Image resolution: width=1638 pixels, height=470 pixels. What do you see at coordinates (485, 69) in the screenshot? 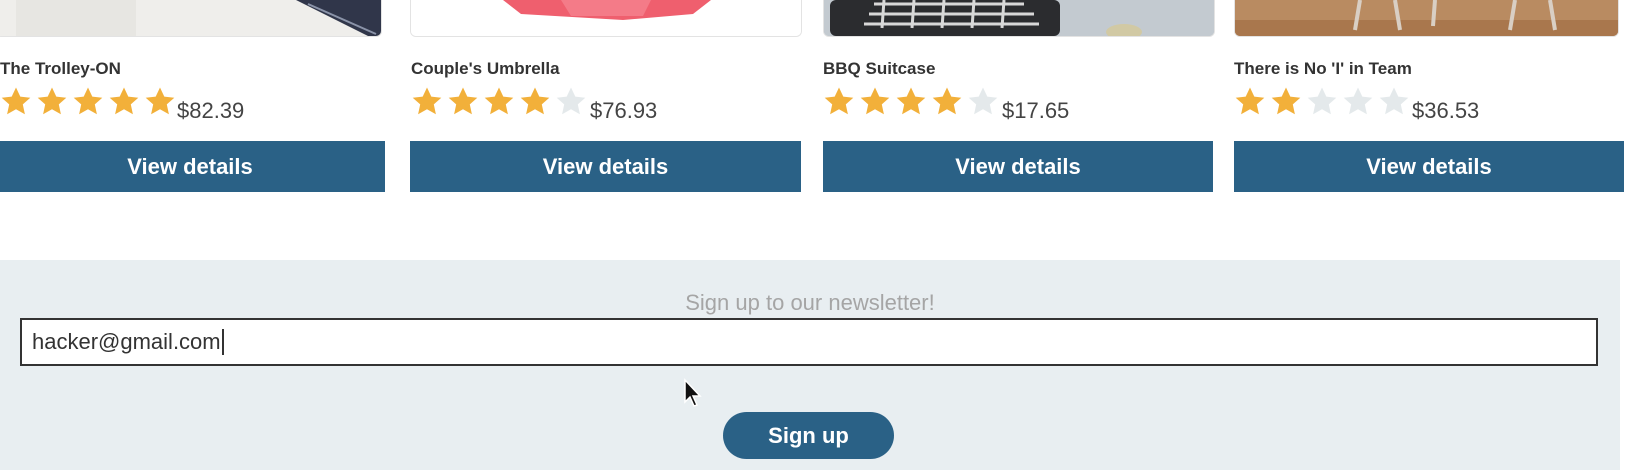
I see `product-name: Couple's Umbrella` at bounding box center [485, 69].